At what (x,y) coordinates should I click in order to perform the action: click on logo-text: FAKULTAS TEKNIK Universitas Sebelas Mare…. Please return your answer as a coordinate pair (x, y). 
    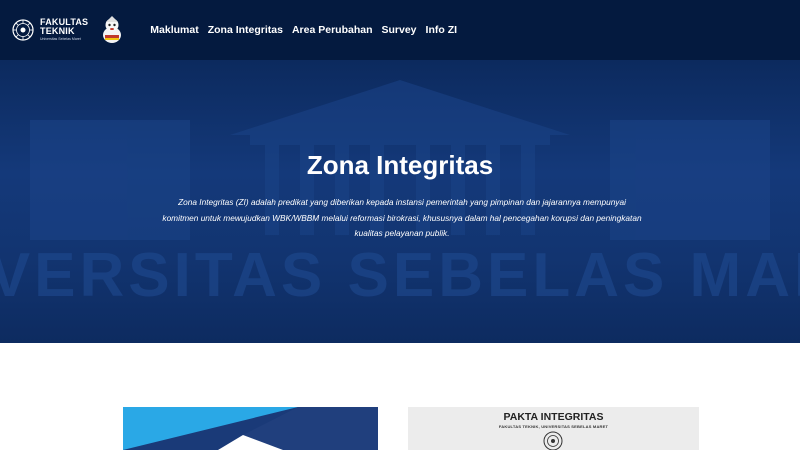
    Looking at the image, I should click on (64, 30).